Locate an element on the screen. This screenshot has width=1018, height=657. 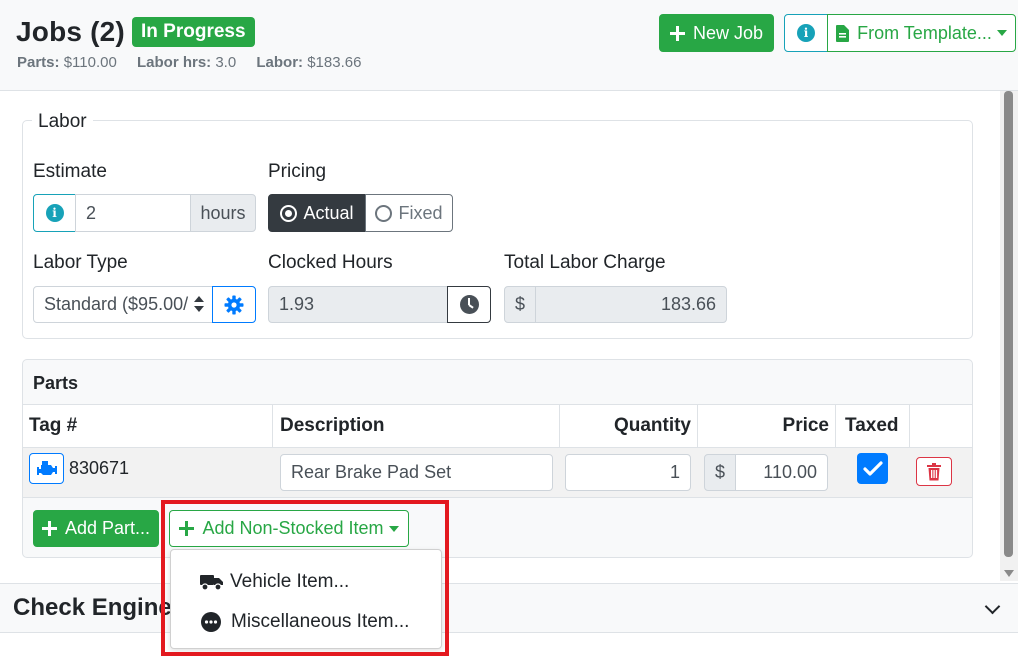
new-job-label: New Job is located at coordinates (728, 32).